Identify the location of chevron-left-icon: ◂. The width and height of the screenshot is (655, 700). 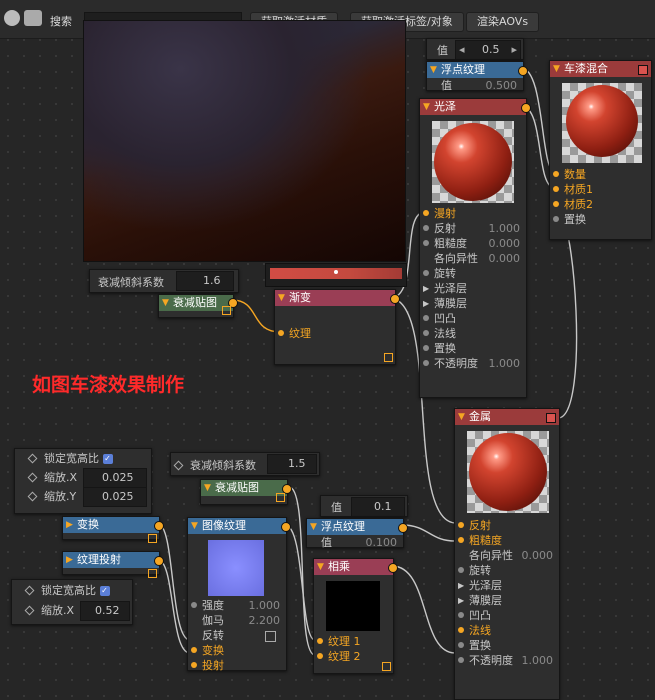
(462, 50).